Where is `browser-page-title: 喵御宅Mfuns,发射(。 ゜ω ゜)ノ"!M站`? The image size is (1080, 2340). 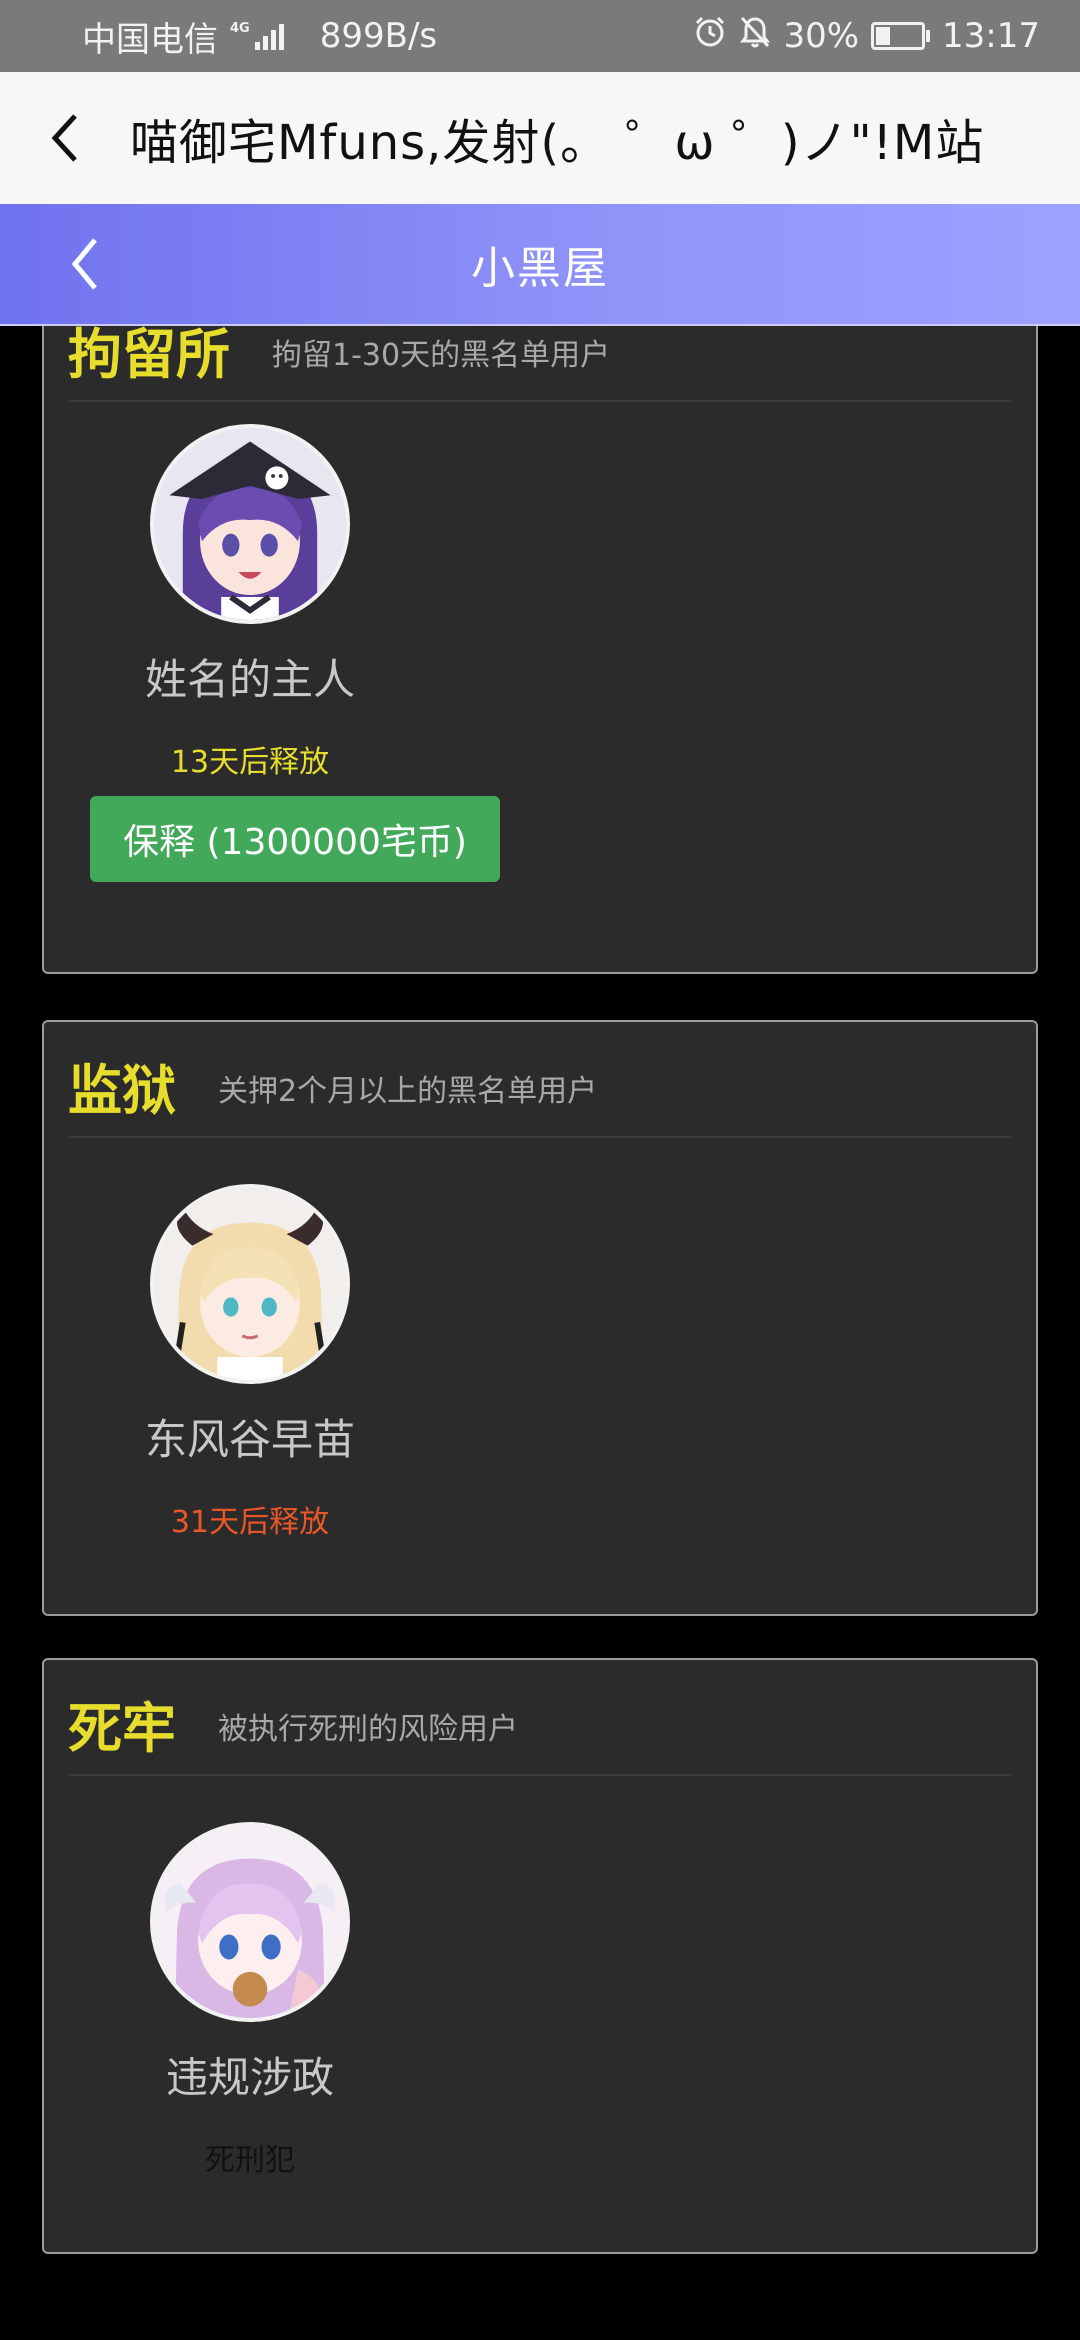
browser-page-title: 喵御宅Mfuns,发射(。 ゜ω ゜)ノ"!M站 is located at coordinates (557, 143).